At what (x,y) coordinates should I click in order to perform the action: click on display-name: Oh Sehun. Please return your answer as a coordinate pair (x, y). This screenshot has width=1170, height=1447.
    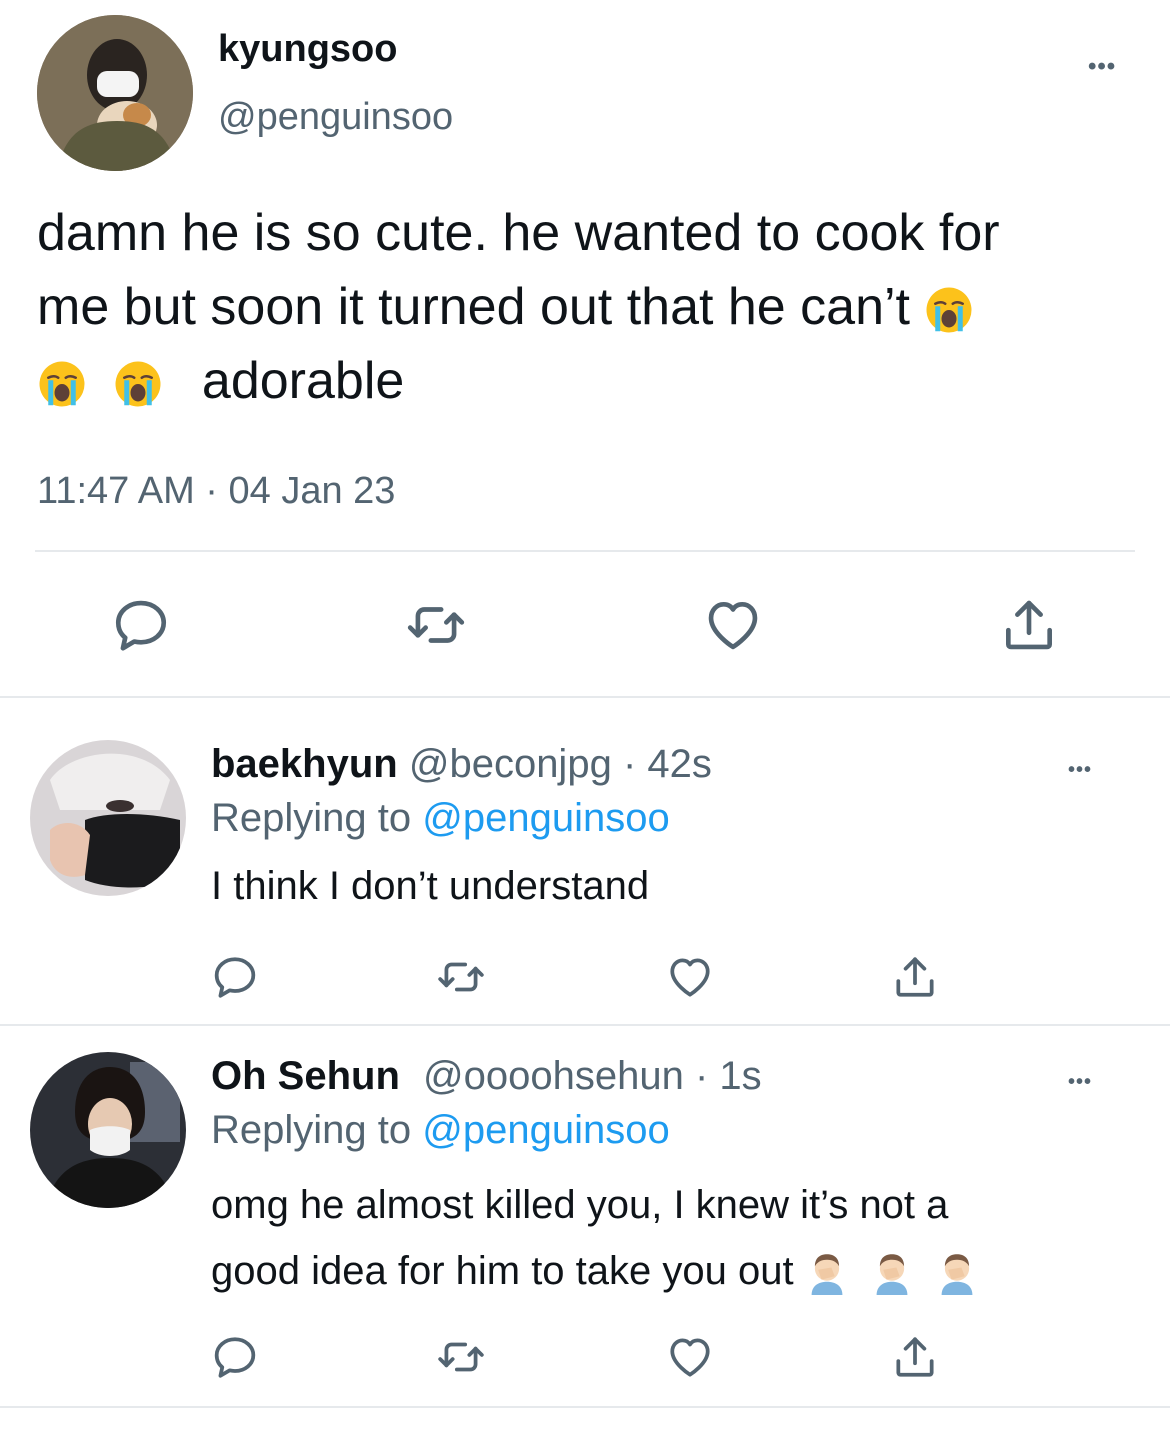
    Looking at the image, I should click on (305, 1076).